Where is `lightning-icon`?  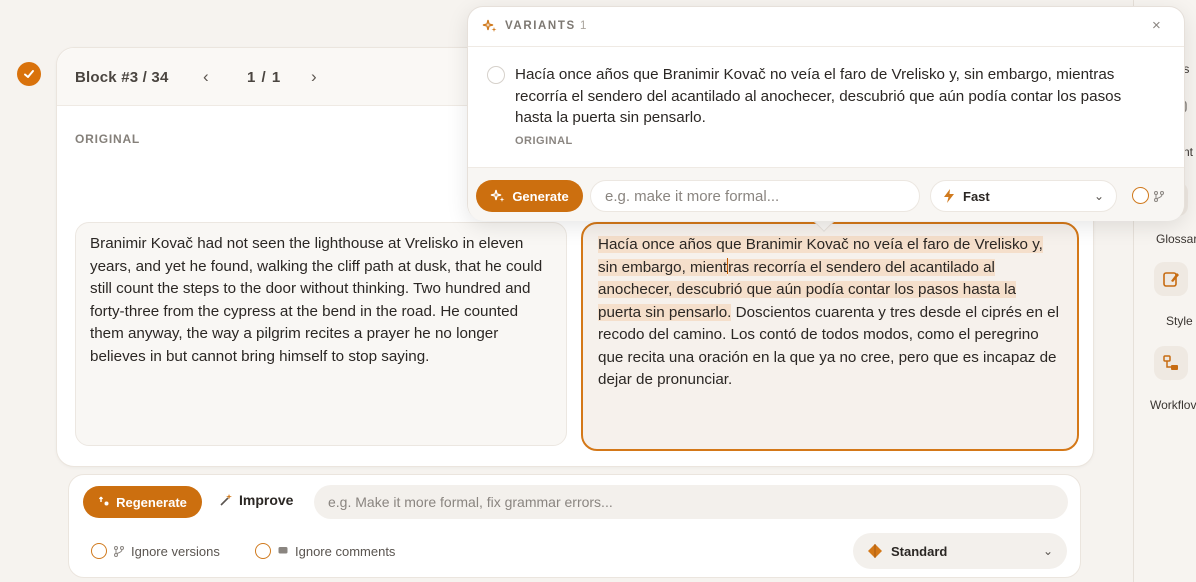 lightning-icon is located at coordinates (949, 196).